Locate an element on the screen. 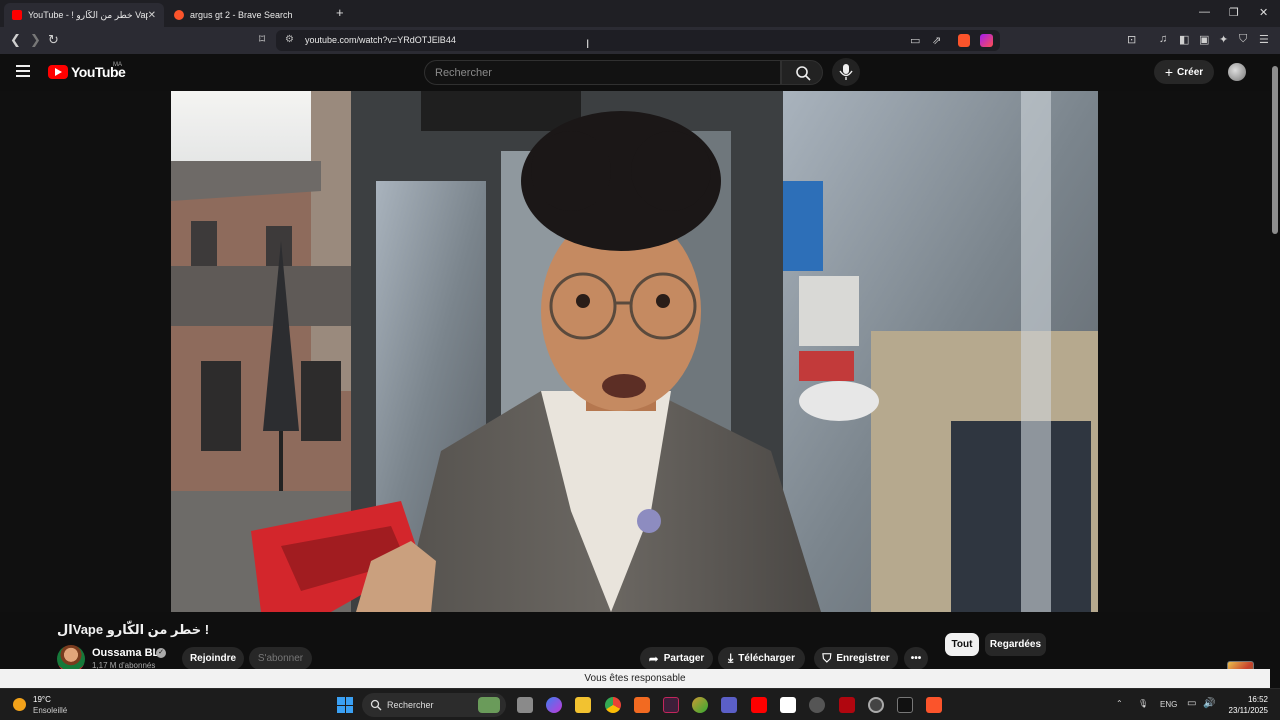 Image resolution: width=1280 pixels, height=720 pixels. hamburger-menu-icon is located at coordinates (23, 71).